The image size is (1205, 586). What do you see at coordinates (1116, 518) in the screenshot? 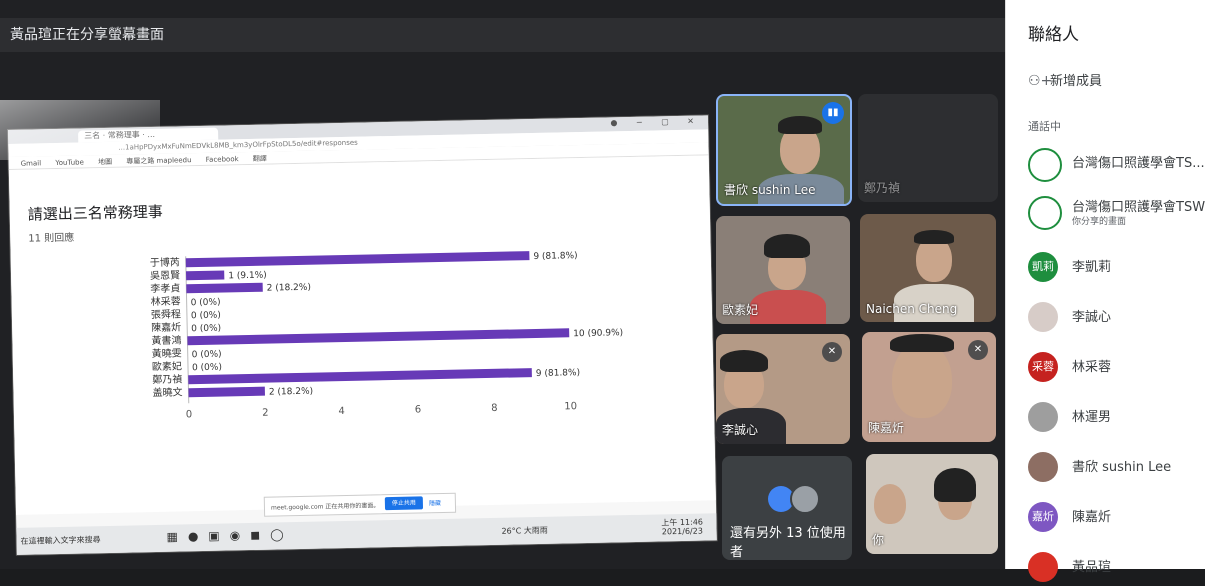
I see `participant-row: 嘉炘陳嘉炘` at bounding box center [1116, 518].